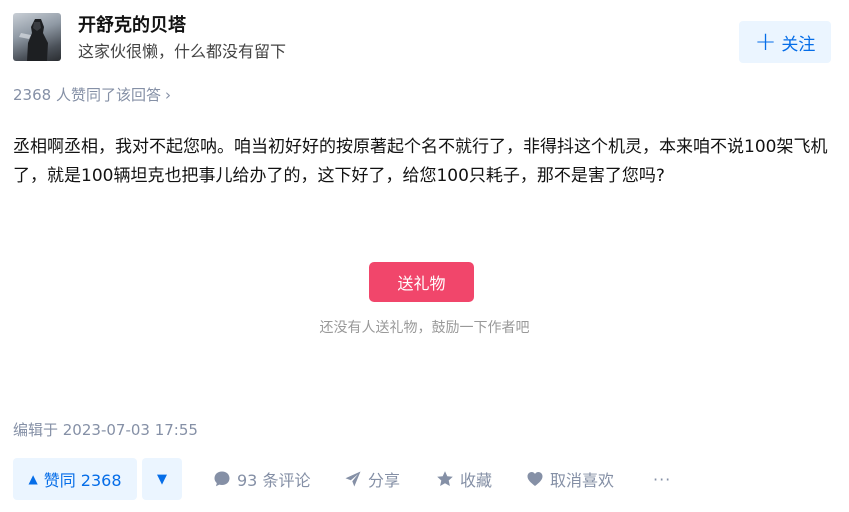 The image size is (849, 512). I want to click on heart-icon, so click(535, 479).